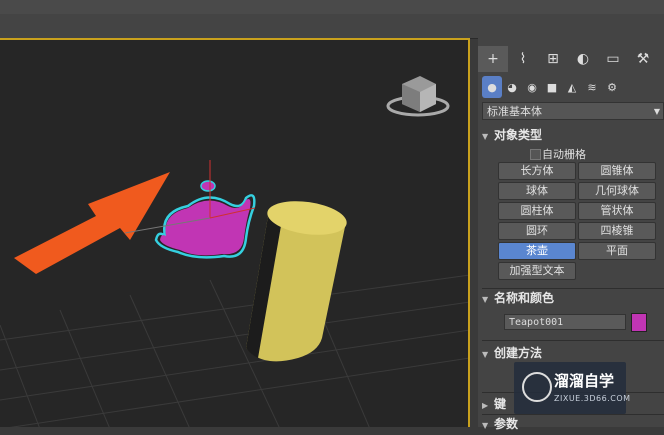 The image size is (664, 435). I want to click on object-type-title: 对象类型, so click(518, 135).